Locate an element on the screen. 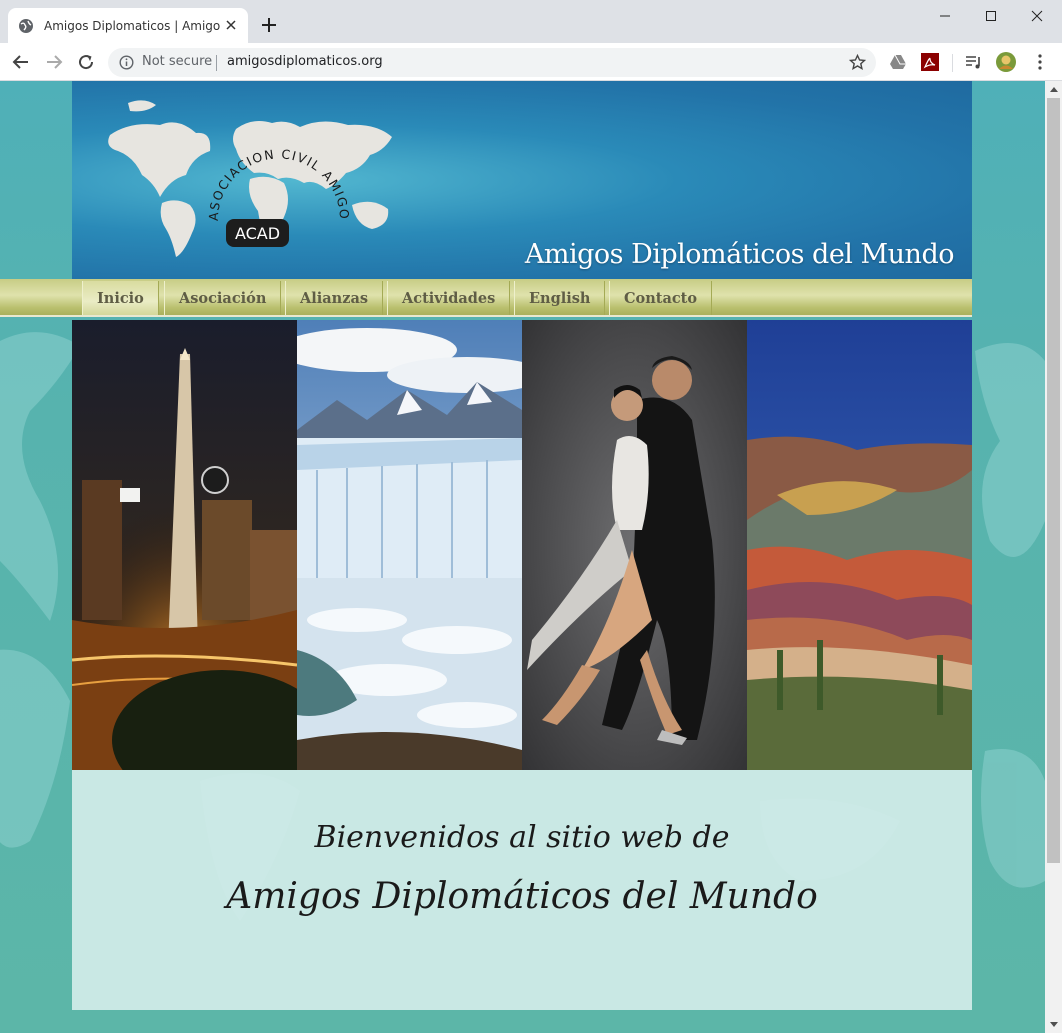  reload-icon is located at coordinates (86, 62).